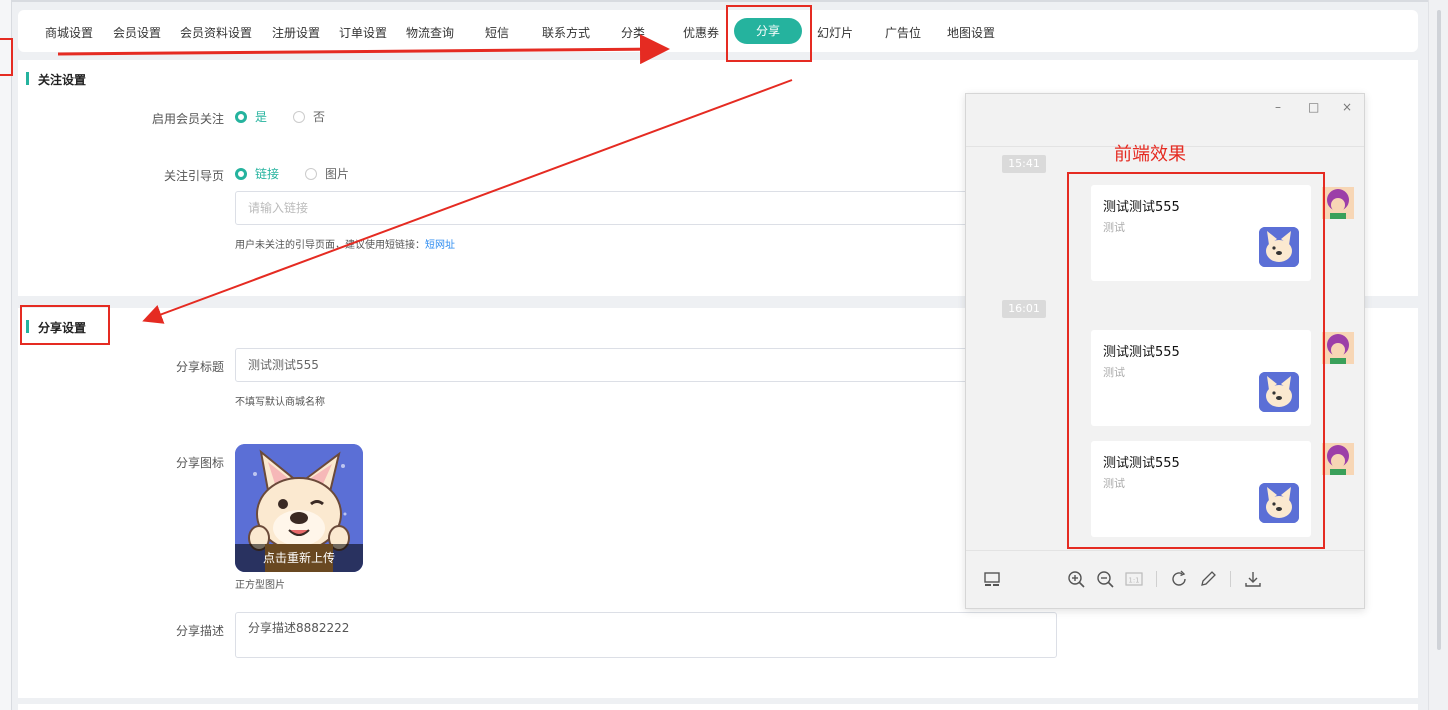  I want to click on maximize-button: □, so click(1313, 107).